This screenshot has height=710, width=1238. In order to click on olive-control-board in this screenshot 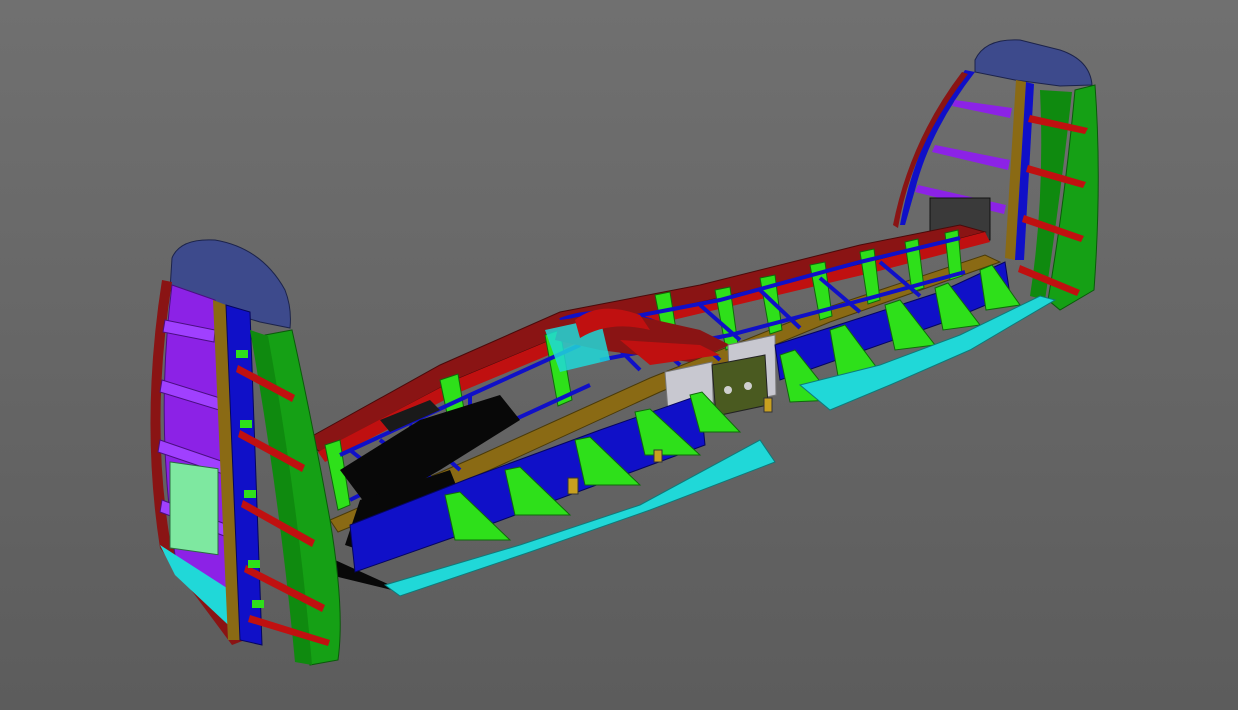, I will do `click(740, 385)`.